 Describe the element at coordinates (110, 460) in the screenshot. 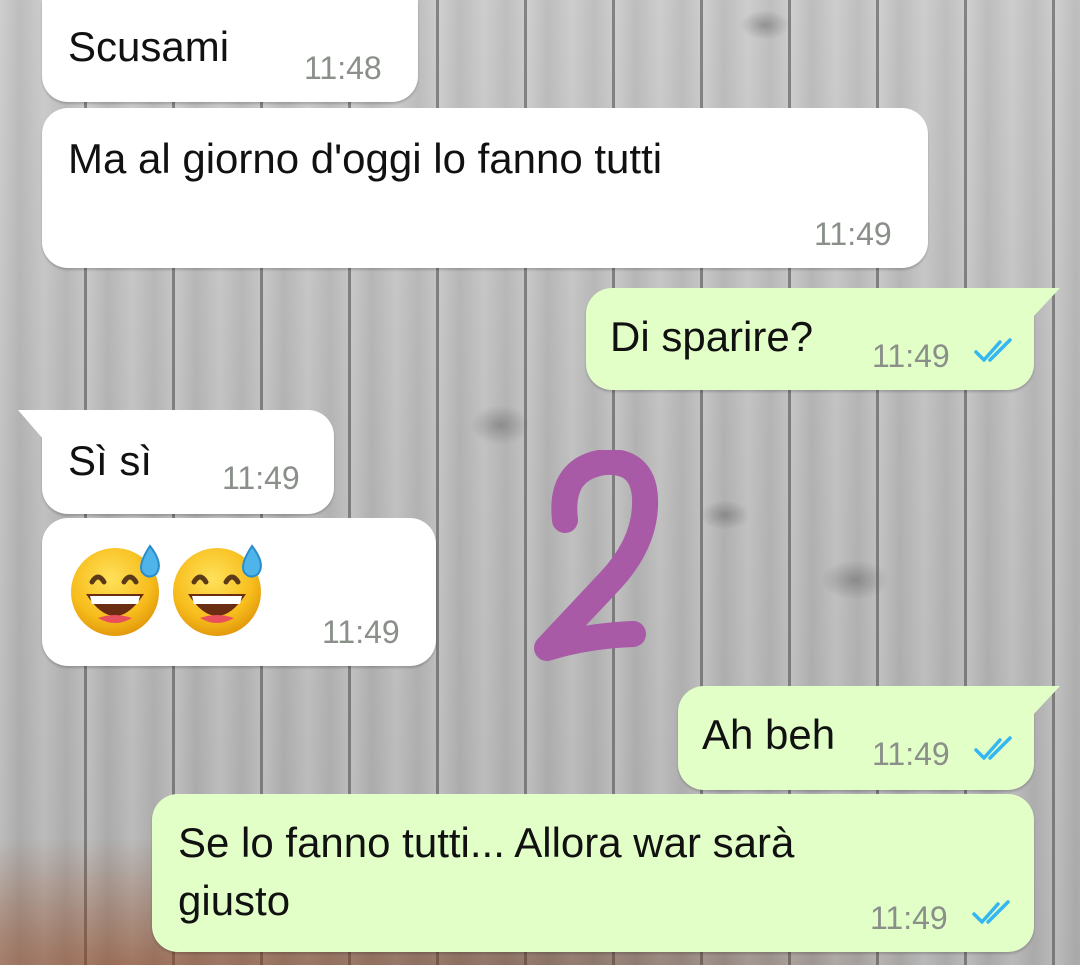

I see `message-text: Sì sì` at that location.